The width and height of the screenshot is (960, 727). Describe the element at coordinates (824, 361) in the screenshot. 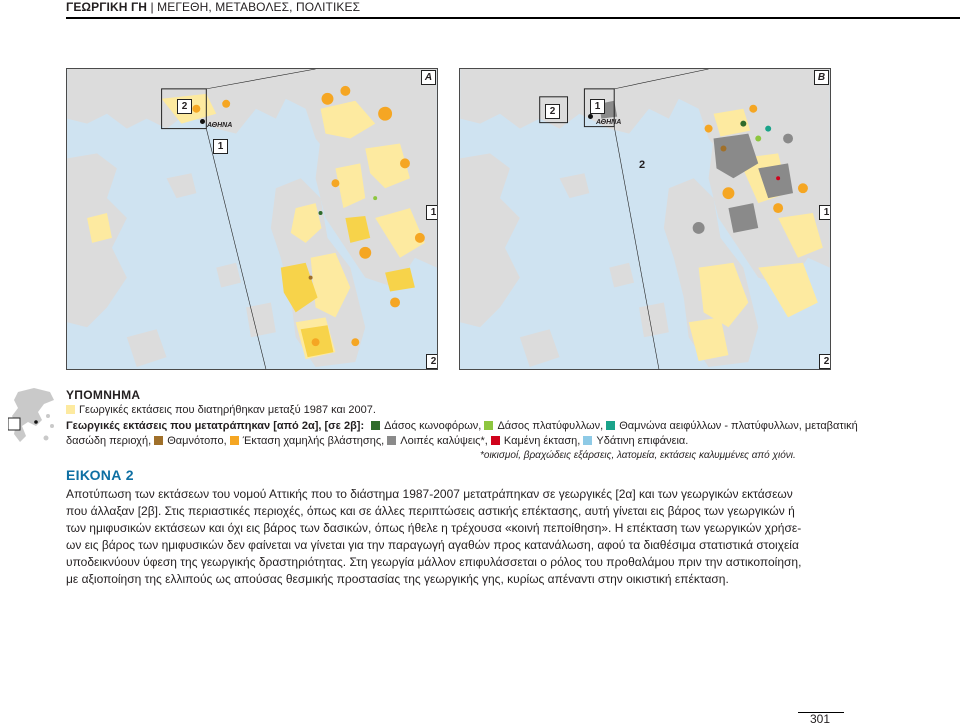

I see `map-b-zone-2: 2` at that location.